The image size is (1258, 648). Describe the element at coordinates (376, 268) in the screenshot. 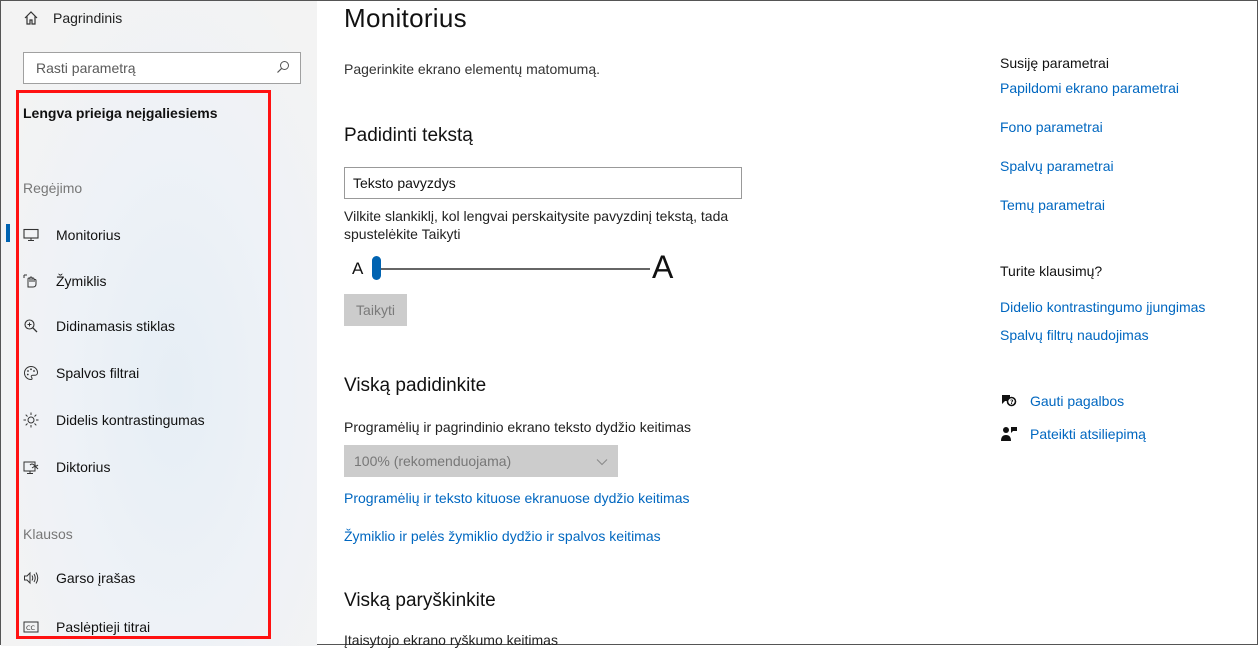

I see `slider-thumb` at that location.